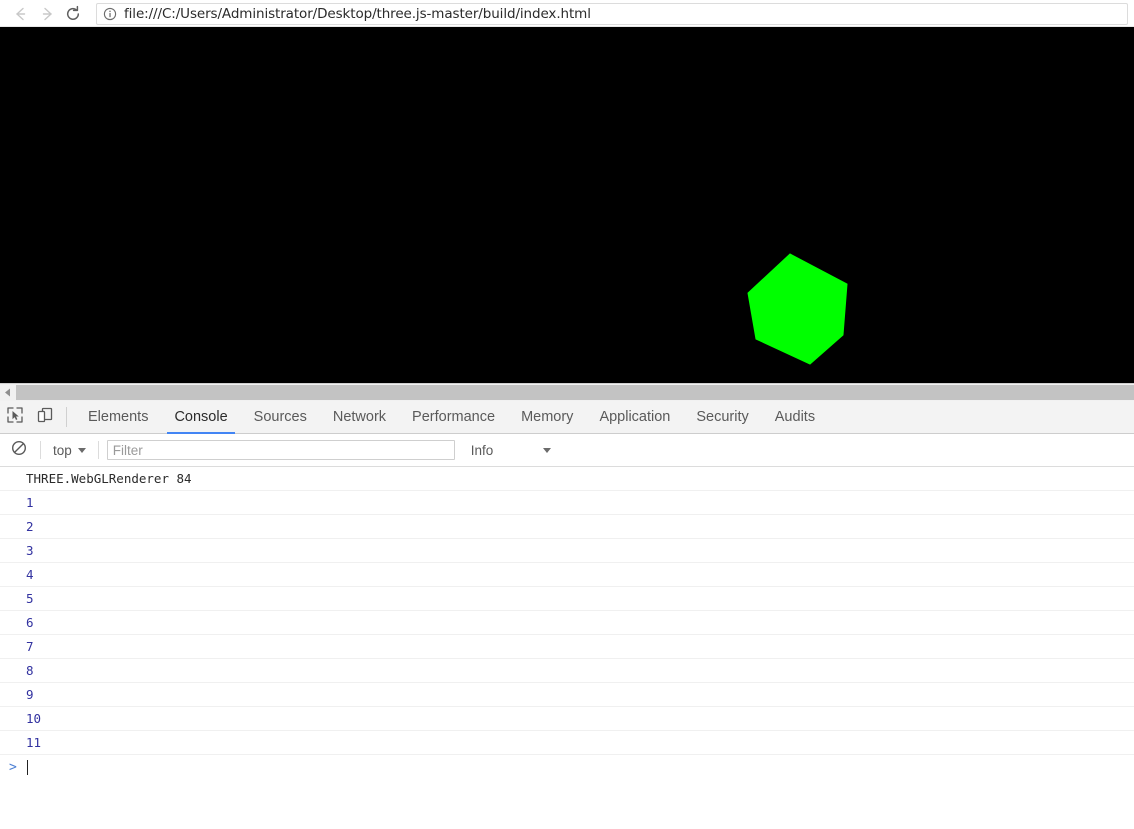  What do you see at coordinates (62, 450) in the screenshot?
I see `execution-context-value: top` at bounding box center [62, 450].